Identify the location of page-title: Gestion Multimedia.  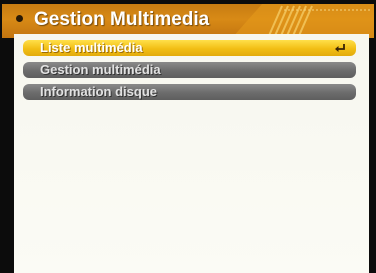
(122, 19).